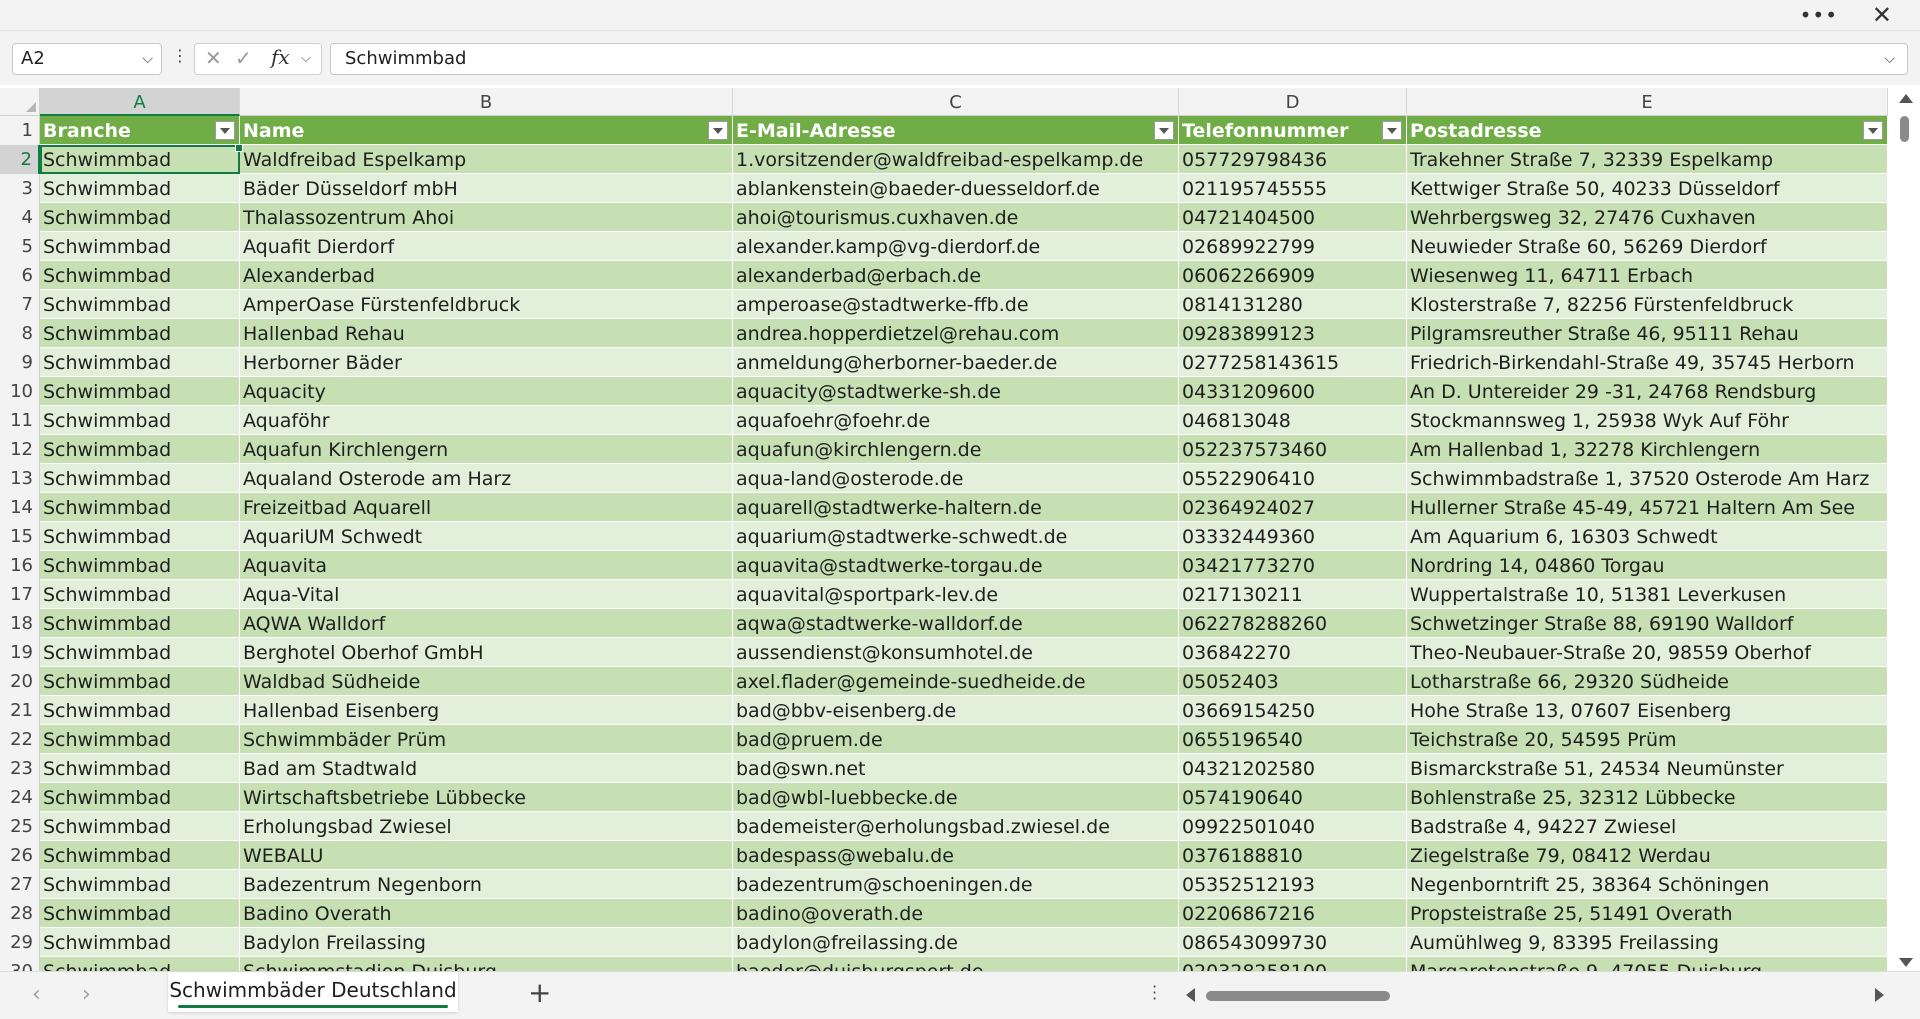  I want to click on cell-name: Schwimmstadion Duisburg, so click(486, 964).